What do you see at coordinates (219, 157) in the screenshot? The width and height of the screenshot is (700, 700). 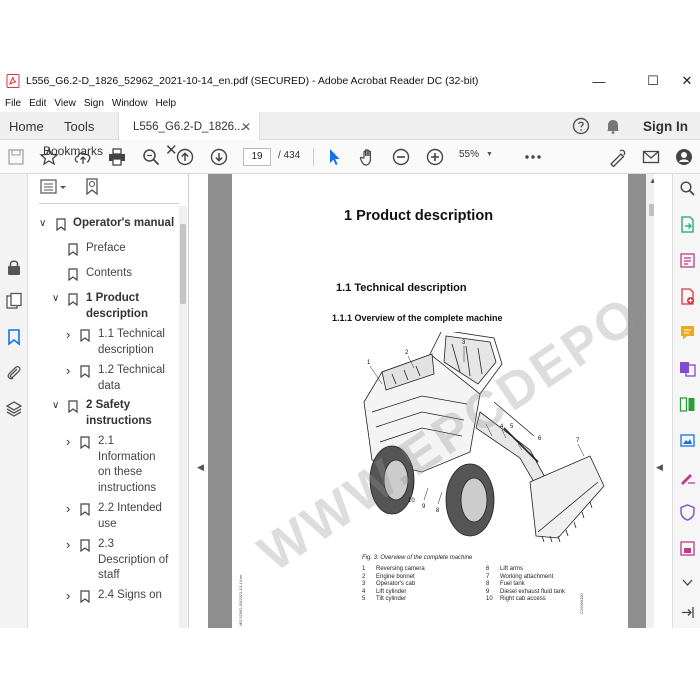 I see `next-page-icon` at bounding box center [219, 157].